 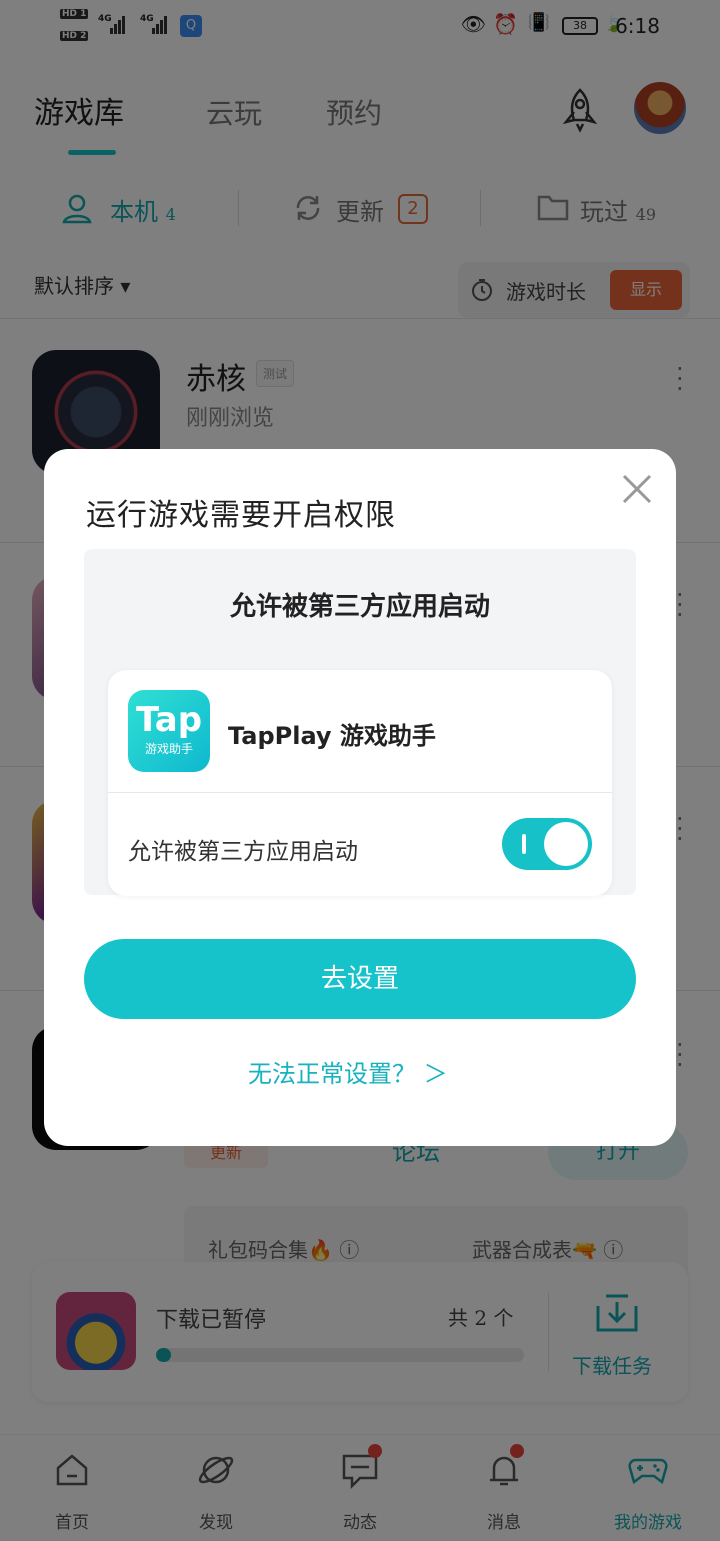 What do you see at coordinates (241, 515) in the screenshot?
I see `dialog-title: 运行游戏需要开启权限` at bounding box center [241, 515].